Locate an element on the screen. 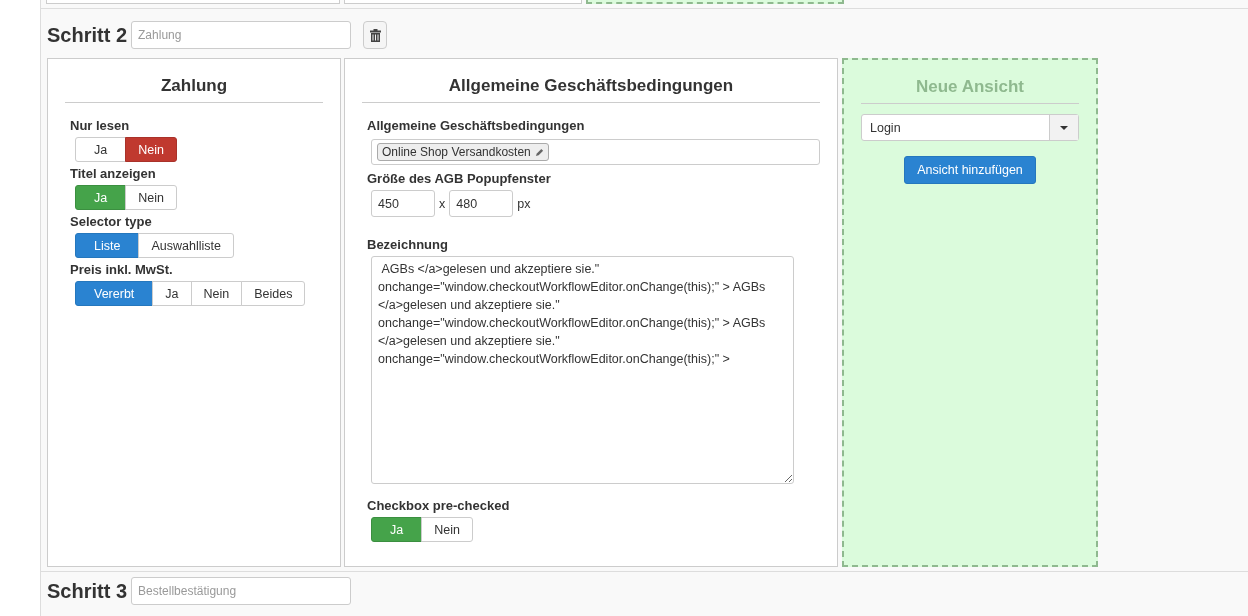 The width and height of the screenshot is (1248, 616). times-sign: x is located at coordinates (442, 203).